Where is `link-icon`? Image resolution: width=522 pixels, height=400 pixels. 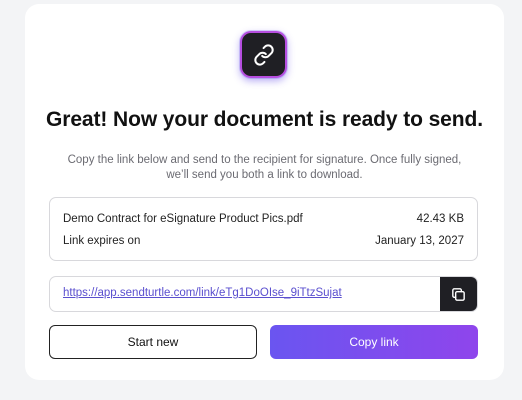
link-icon is located at coordinates (263, 54).